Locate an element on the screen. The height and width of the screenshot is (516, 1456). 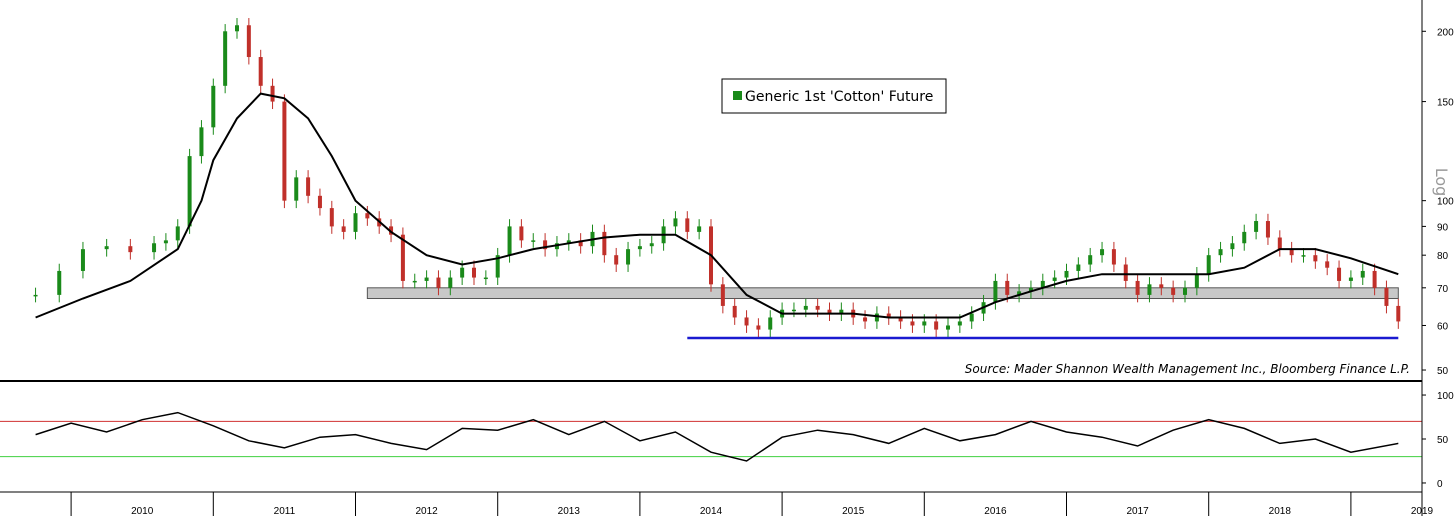
x-tick-label: 2018 is located at coordinates (1280, 511).